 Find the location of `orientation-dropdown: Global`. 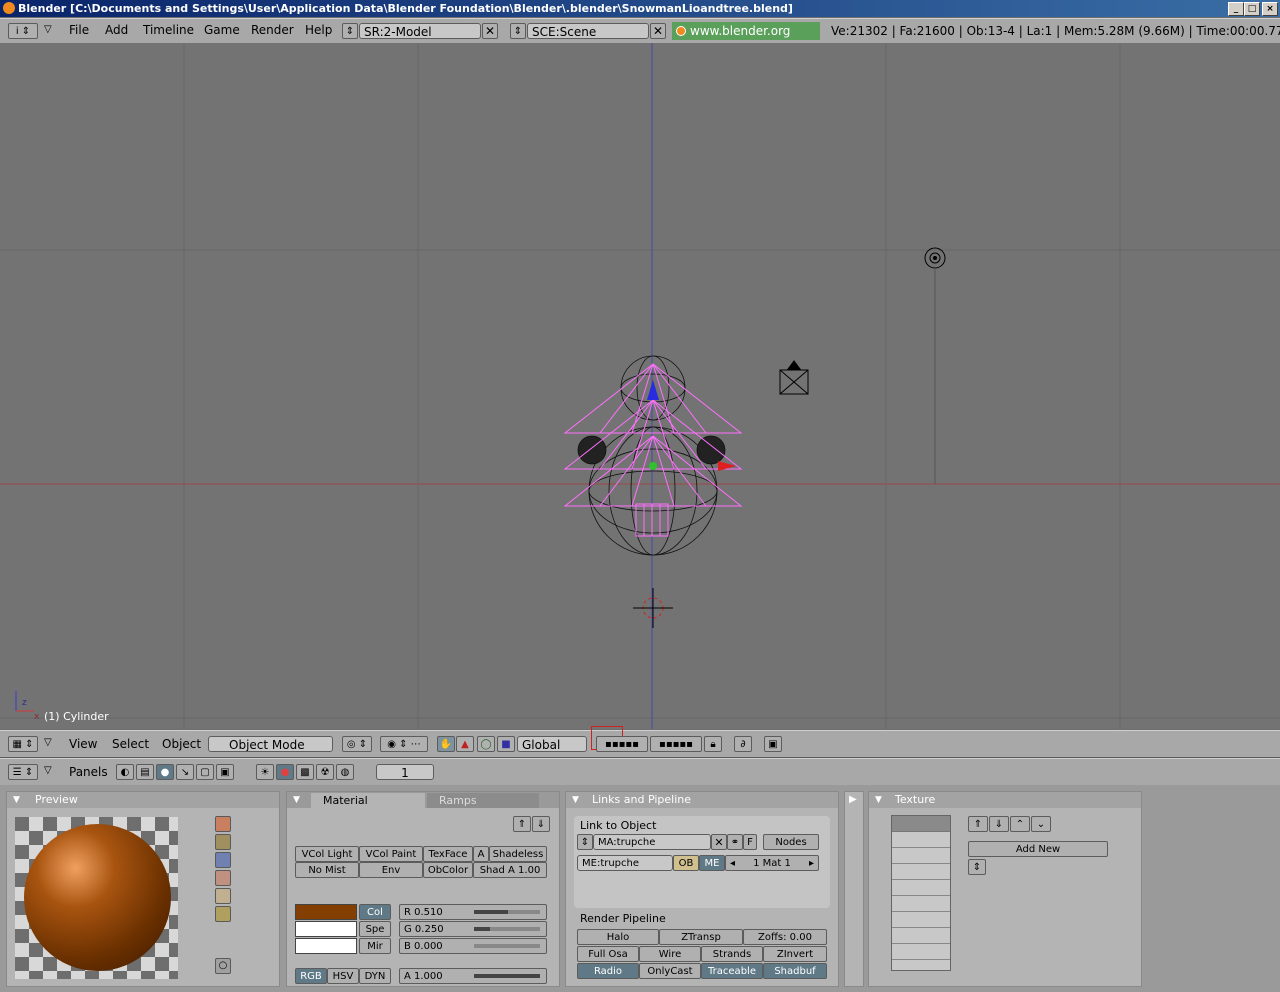

orientation-dropdown: Global is located at coordinates (552, 744).